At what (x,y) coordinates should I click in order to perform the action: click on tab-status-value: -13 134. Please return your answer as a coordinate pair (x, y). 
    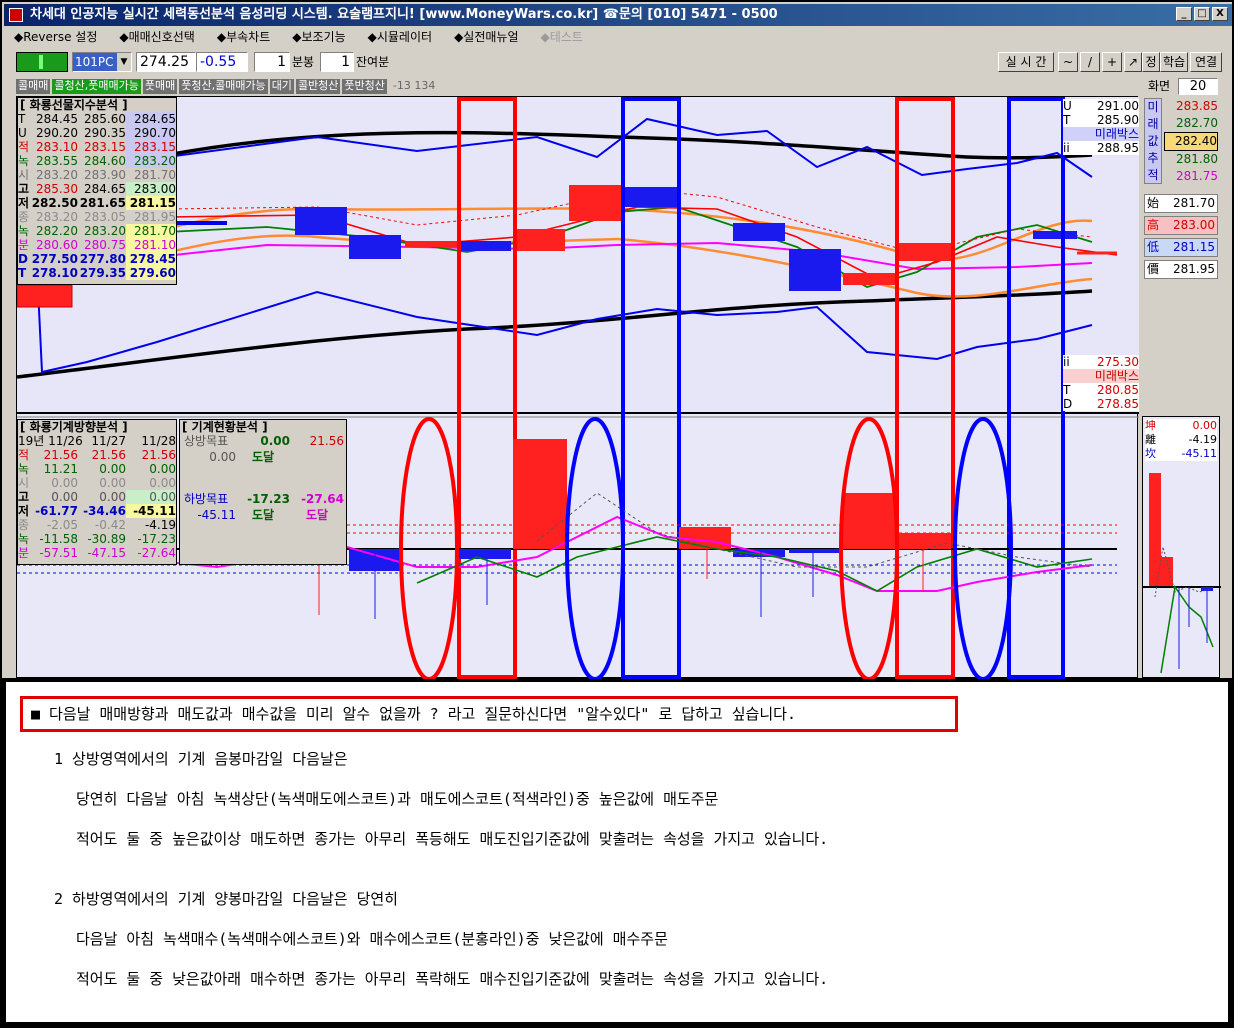
    Looking at the image, I should click on (414, 85).